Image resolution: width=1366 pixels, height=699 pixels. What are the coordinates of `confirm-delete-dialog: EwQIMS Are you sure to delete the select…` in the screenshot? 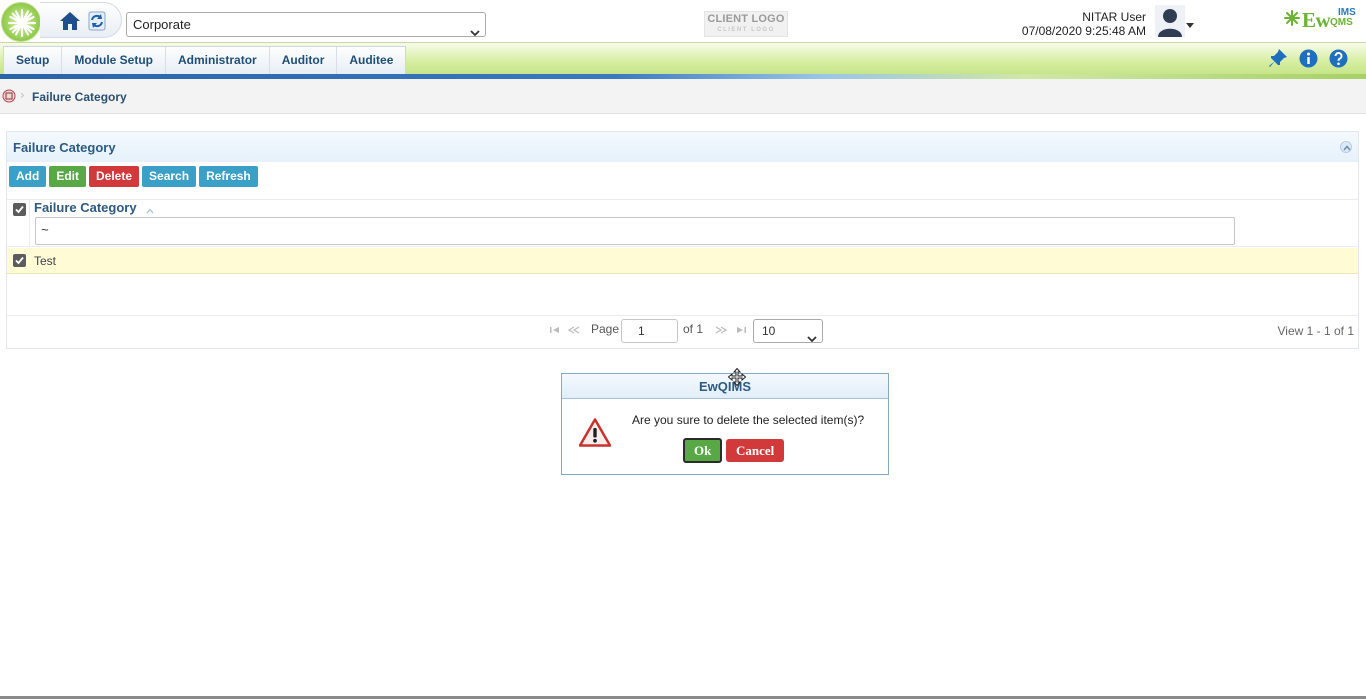 It's located at (725, 421).